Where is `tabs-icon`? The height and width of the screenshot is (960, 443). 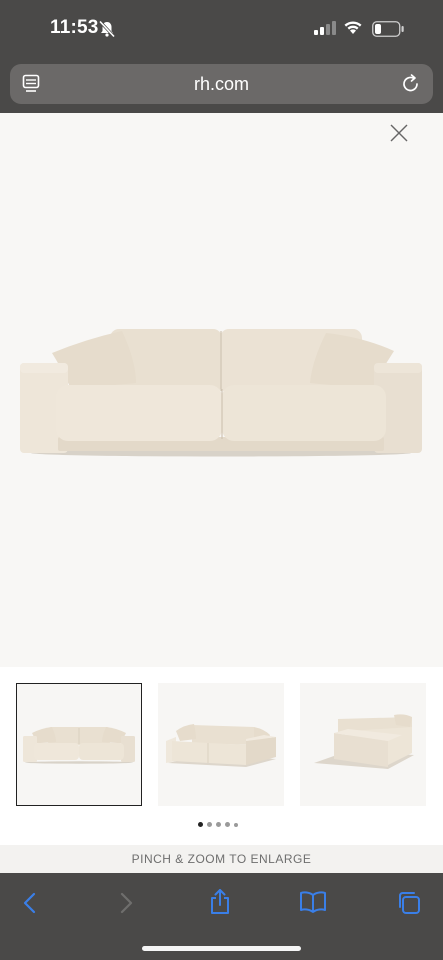
tabs-icon is located at coordinates (409, 905).